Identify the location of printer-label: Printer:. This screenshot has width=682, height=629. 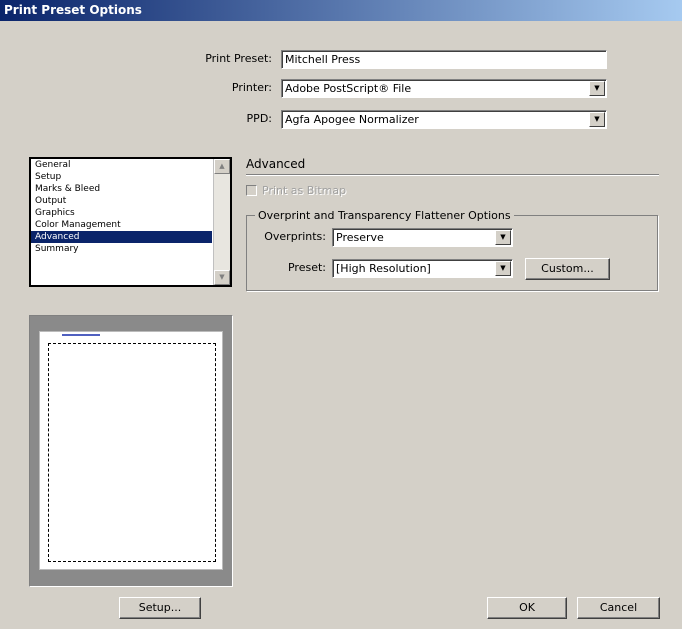
(251, 87).